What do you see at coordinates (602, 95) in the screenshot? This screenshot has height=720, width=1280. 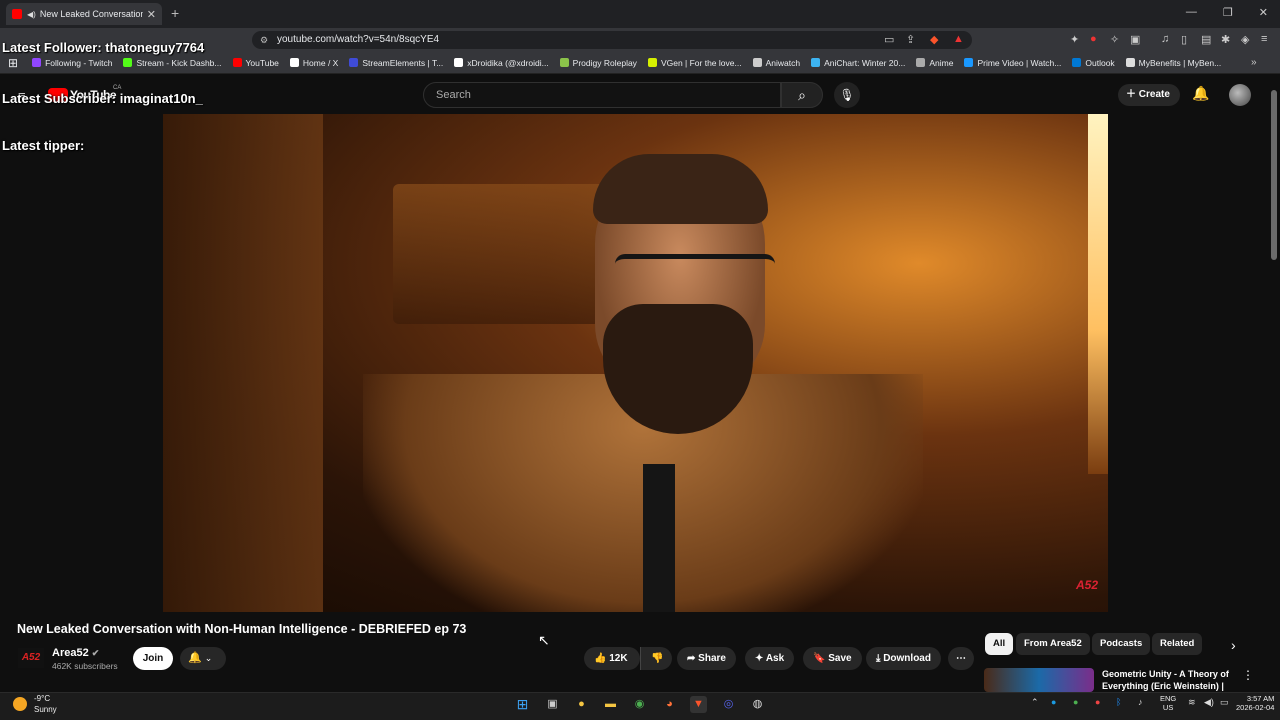 I see `search-input: Search` at bounding box center [602, 95].